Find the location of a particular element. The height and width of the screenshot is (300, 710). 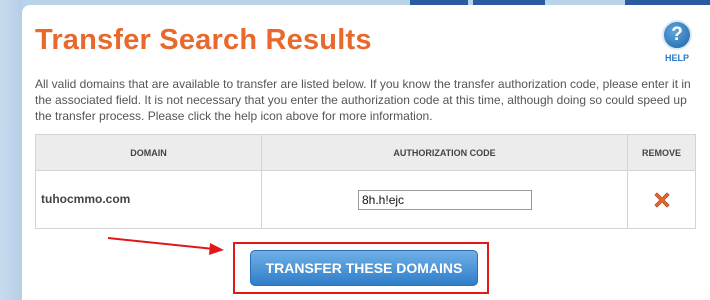

transfer-domains-button: TRANSFER THESE DOMAINS is located at coordinates (364, 268).